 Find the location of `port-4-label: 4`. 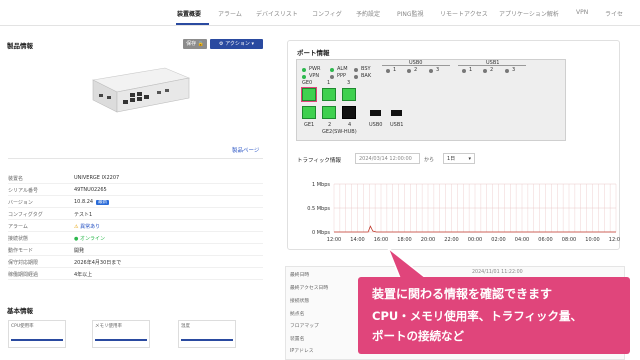

port-4-label: 4 is located at coordinates (350, 125).